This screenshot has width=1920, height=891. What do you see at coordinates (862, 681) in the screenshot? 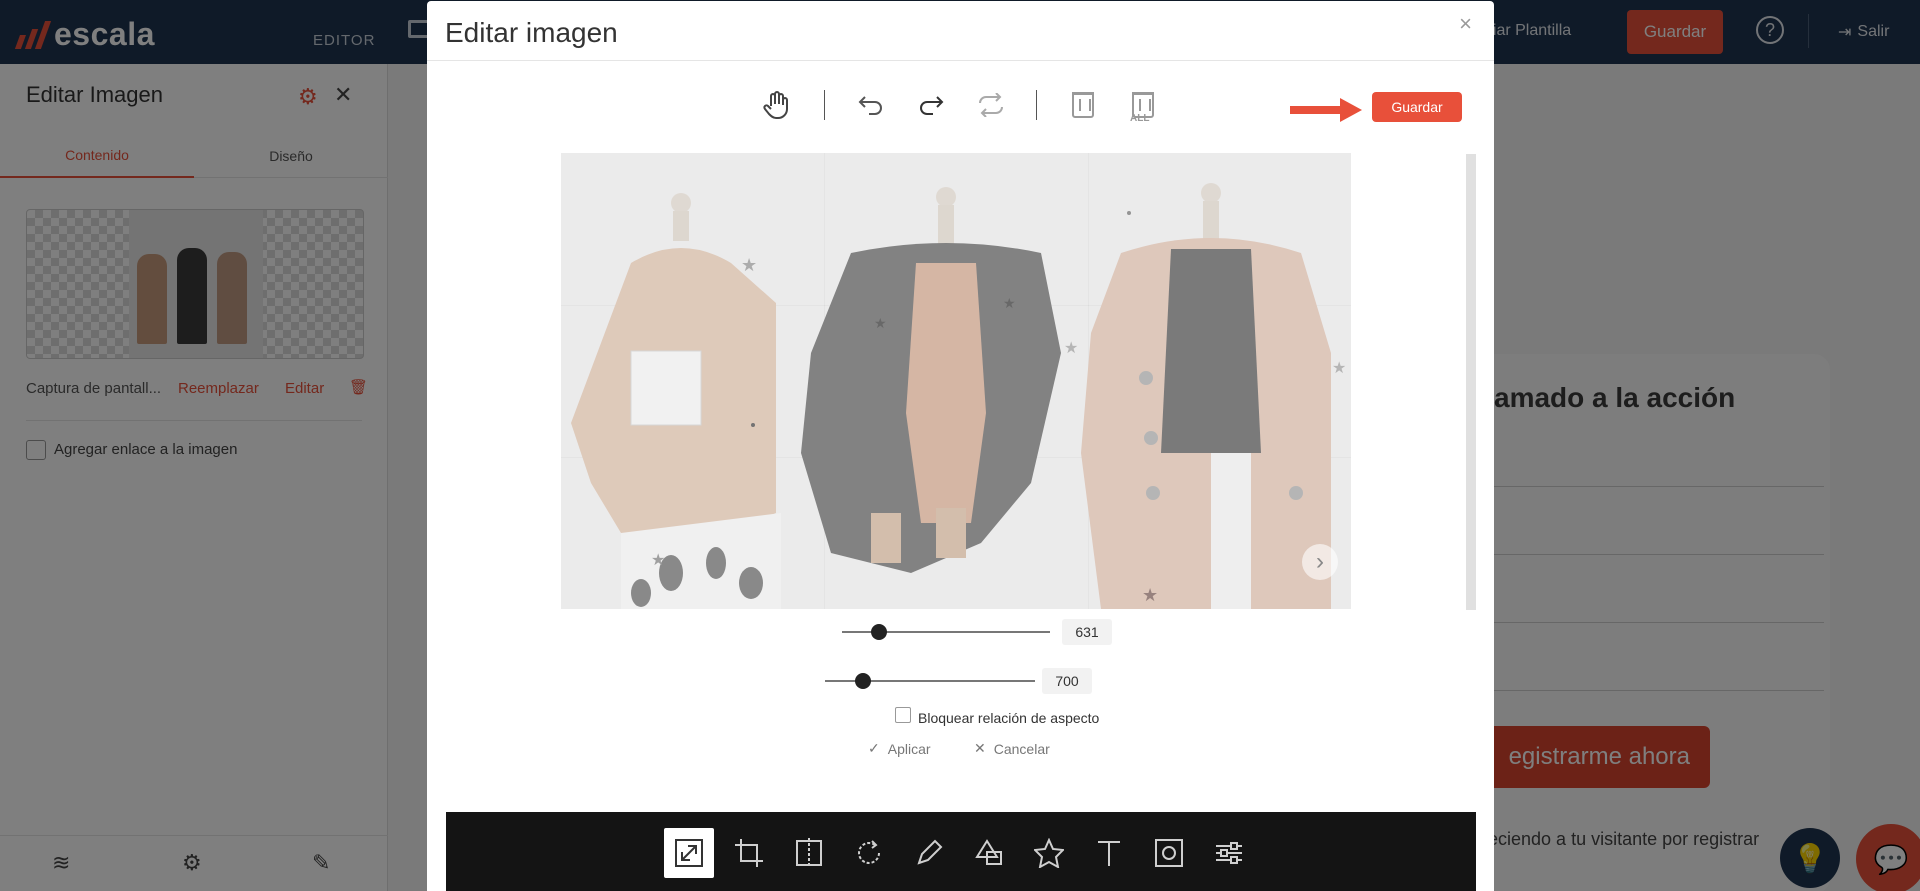
I see `height-slider-thumb` at bounding box center [862, 681].